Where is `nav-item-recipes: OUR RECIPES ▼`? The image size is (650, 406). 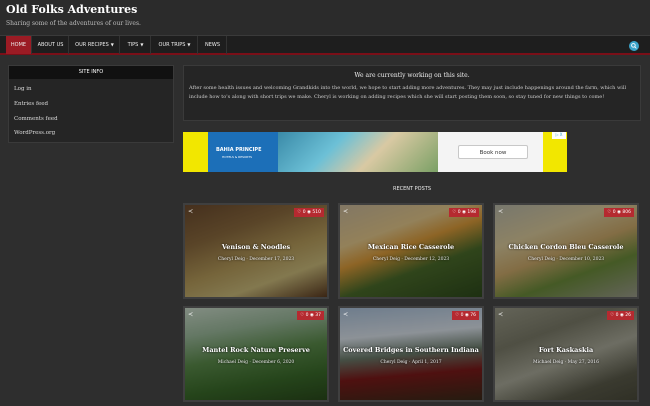 nav-item-recipes: OUR RECIPES ▼ is located at coordinates (95, 45).